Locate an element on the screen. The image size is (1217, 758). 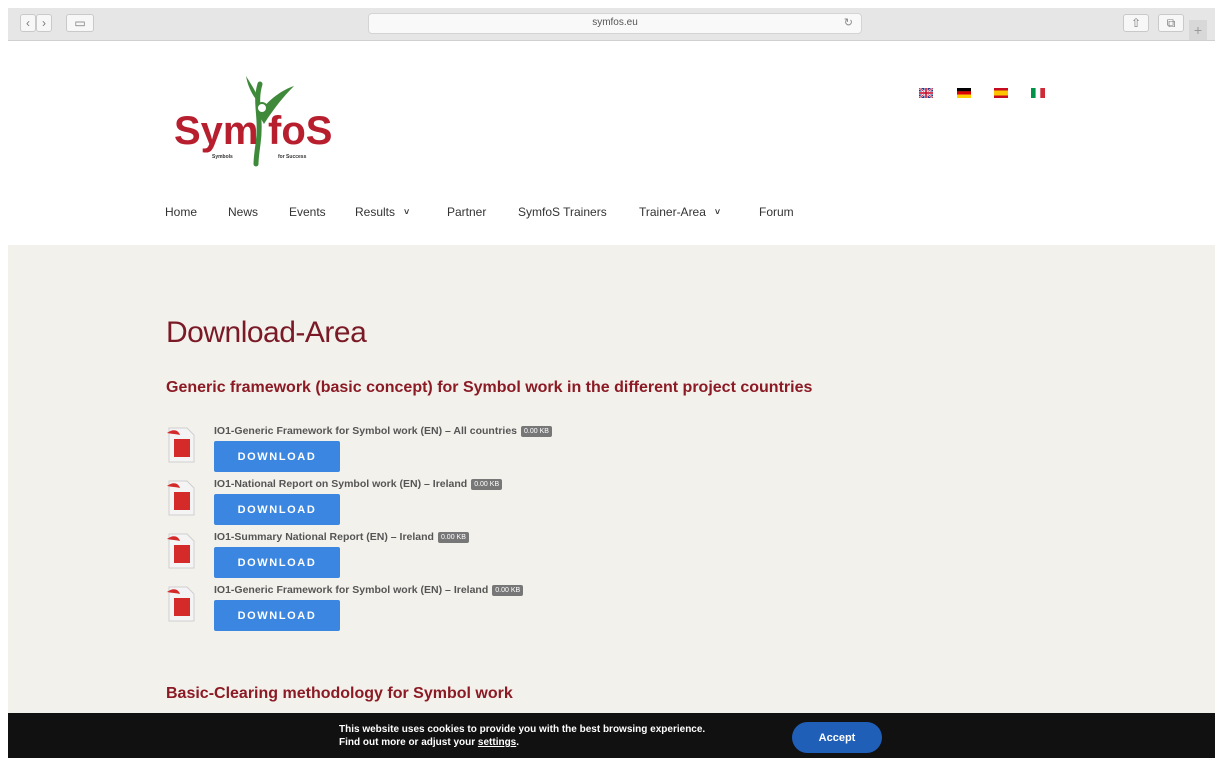
page-title: Download-Area is located at coordinates (266, 332).